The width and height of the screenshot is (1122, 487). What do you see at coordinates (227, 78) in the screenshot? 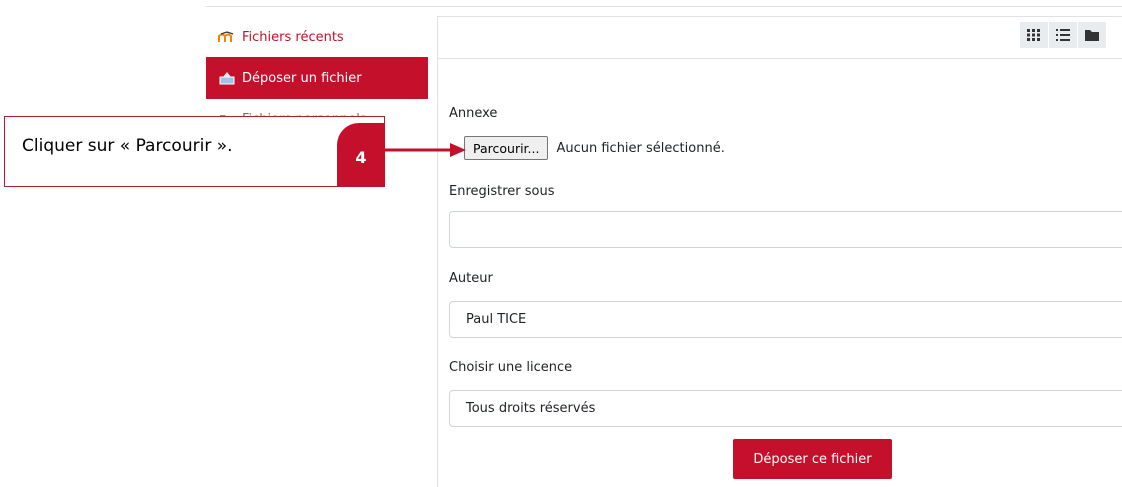
I see `upload-icon` at bounding box center [227, 78].